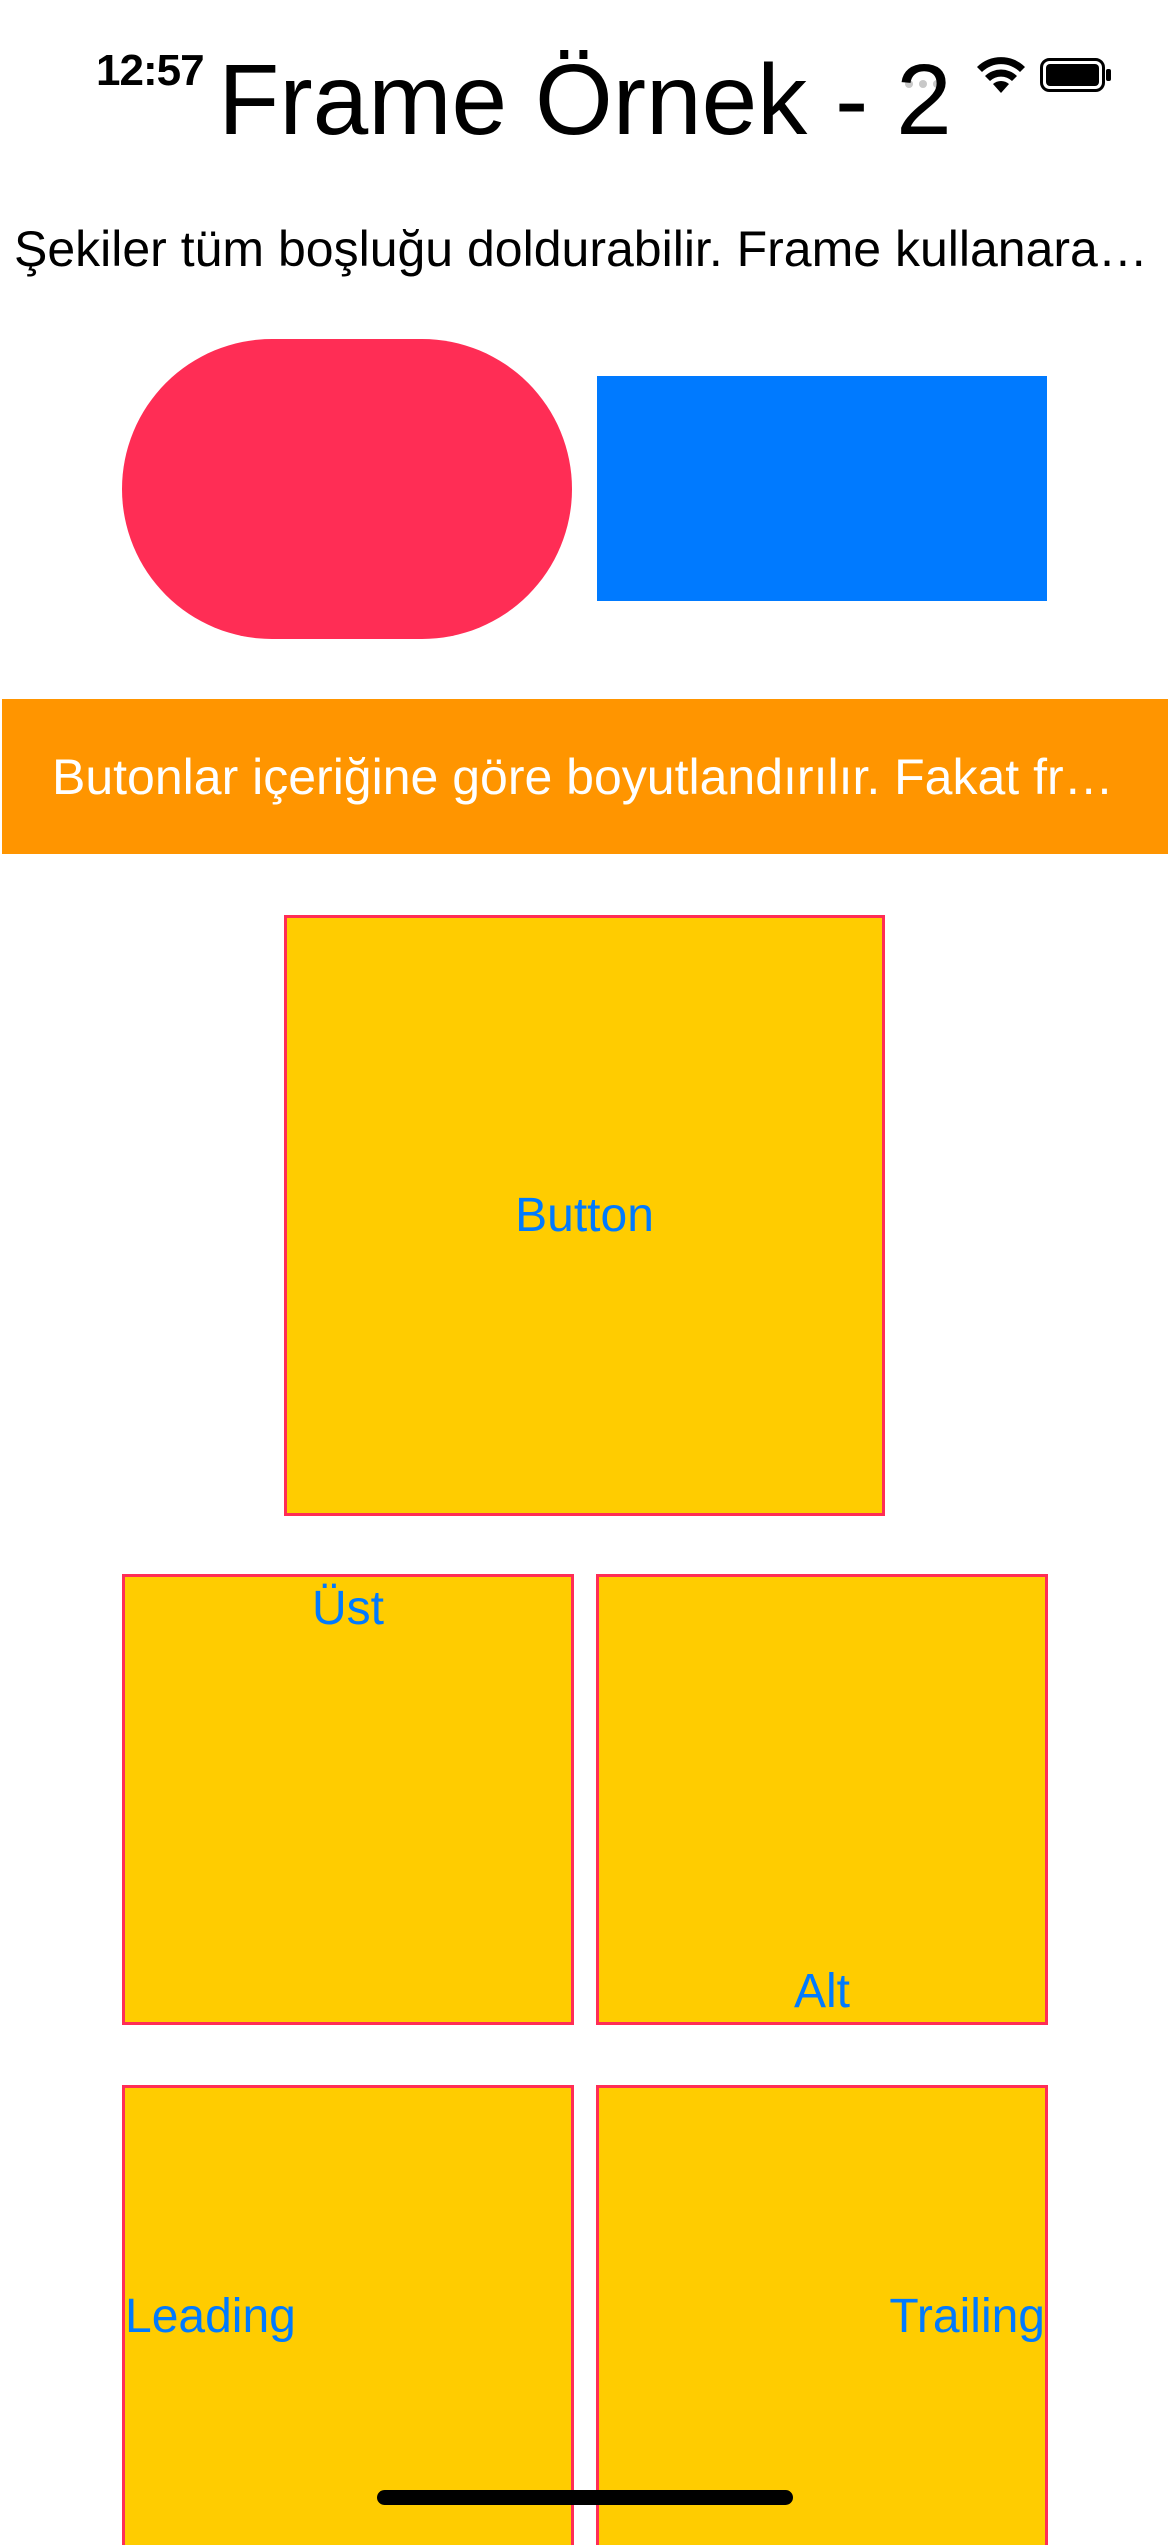  Describe the element at coordinates (923, 84) in the screenshot. I see `more-dots-icon` at that location.